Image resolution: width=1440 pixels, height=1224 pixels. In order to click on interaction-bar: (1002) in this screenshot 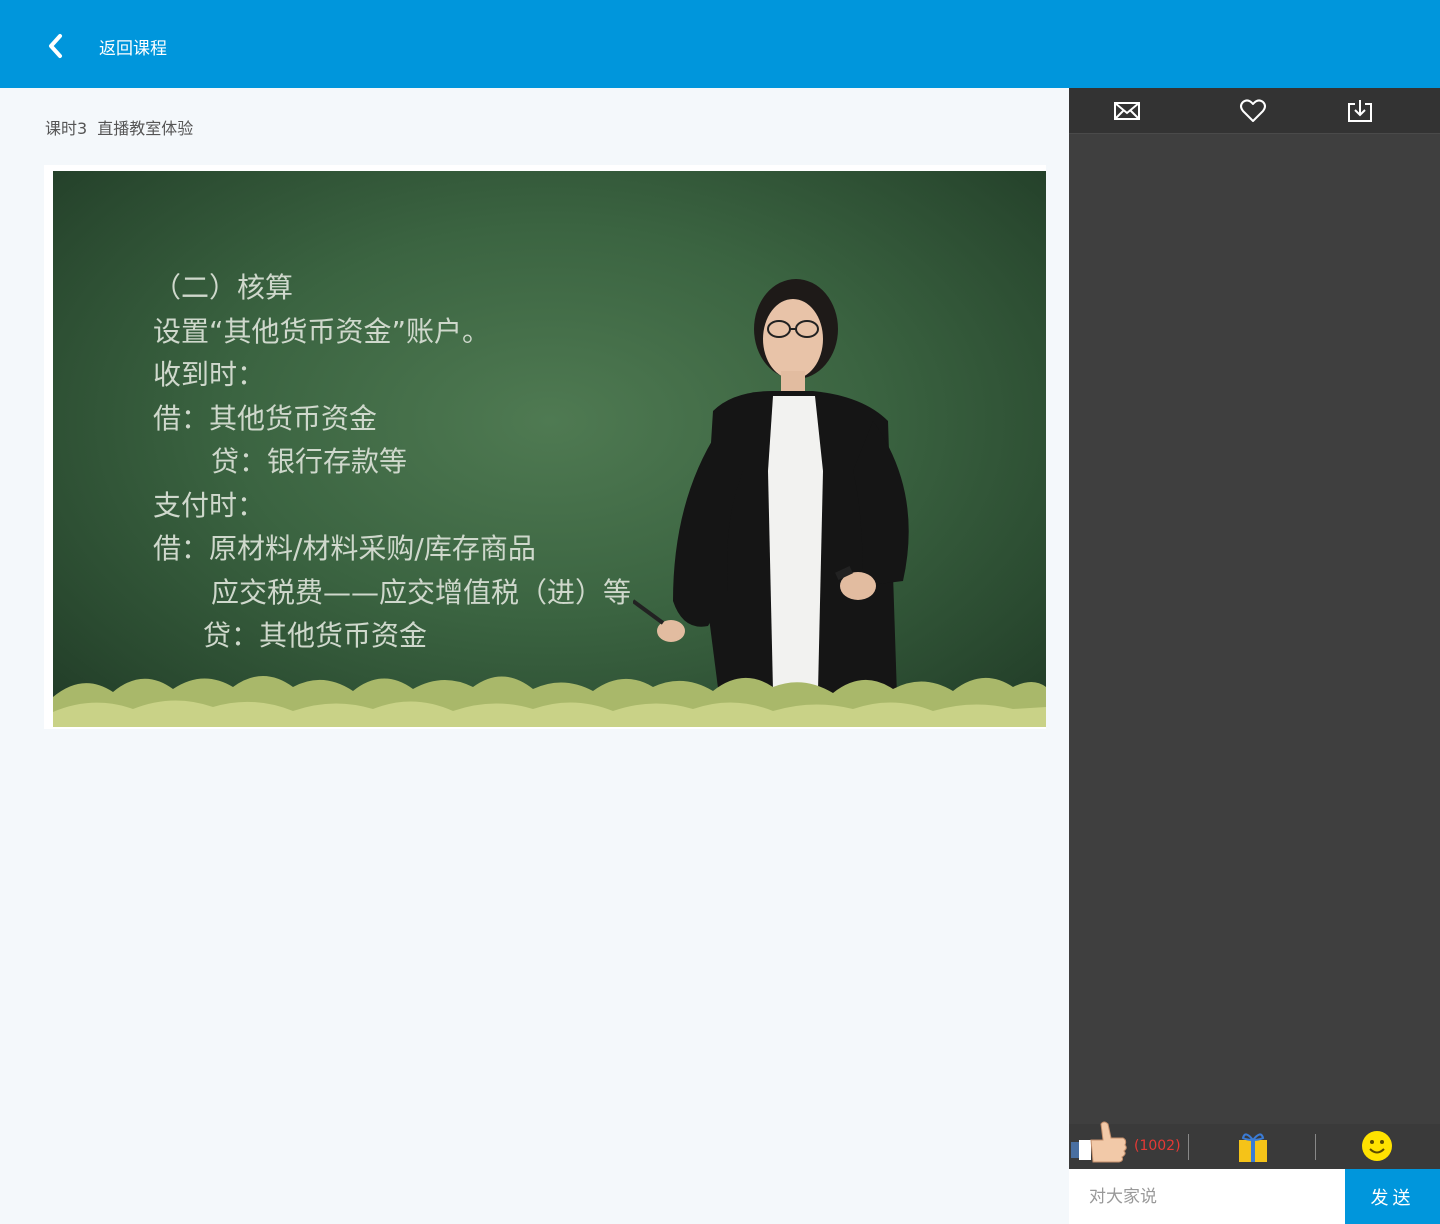, I will do `click(1254, 1145)`.